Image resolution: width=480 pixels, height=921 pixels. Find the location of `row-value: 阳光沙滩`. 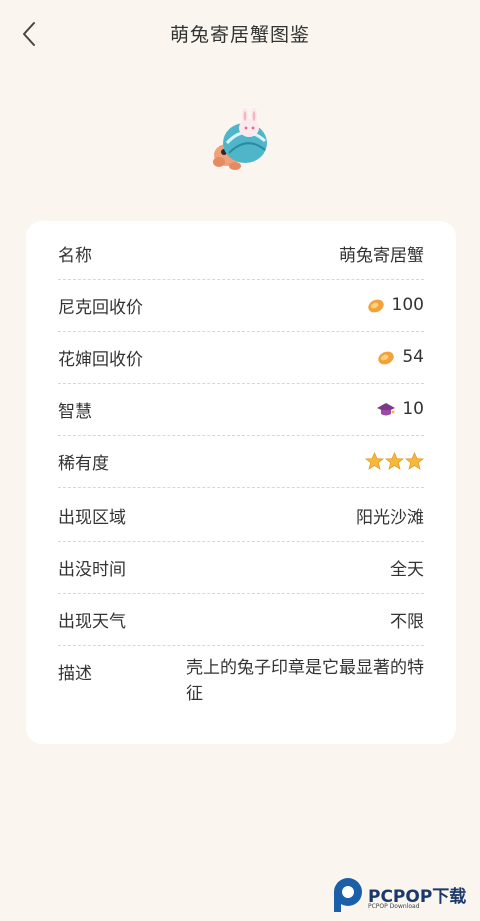

row-value: 阳光沙滩 is located at coordinates (390, 515).